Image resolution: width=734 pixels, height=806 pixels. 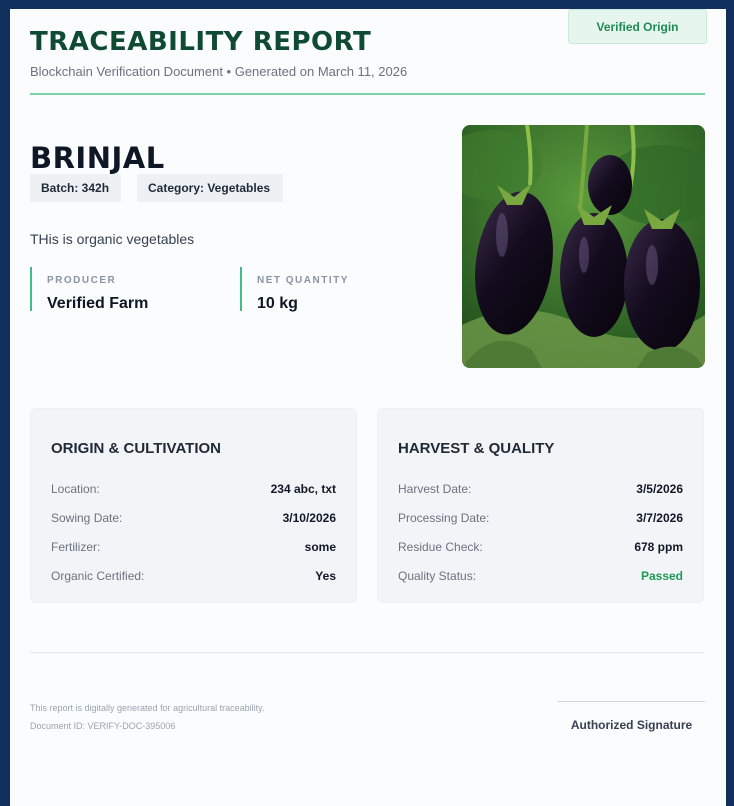 I want to click on product-description: THis is organic vegetables, so click(x=112, y=239).